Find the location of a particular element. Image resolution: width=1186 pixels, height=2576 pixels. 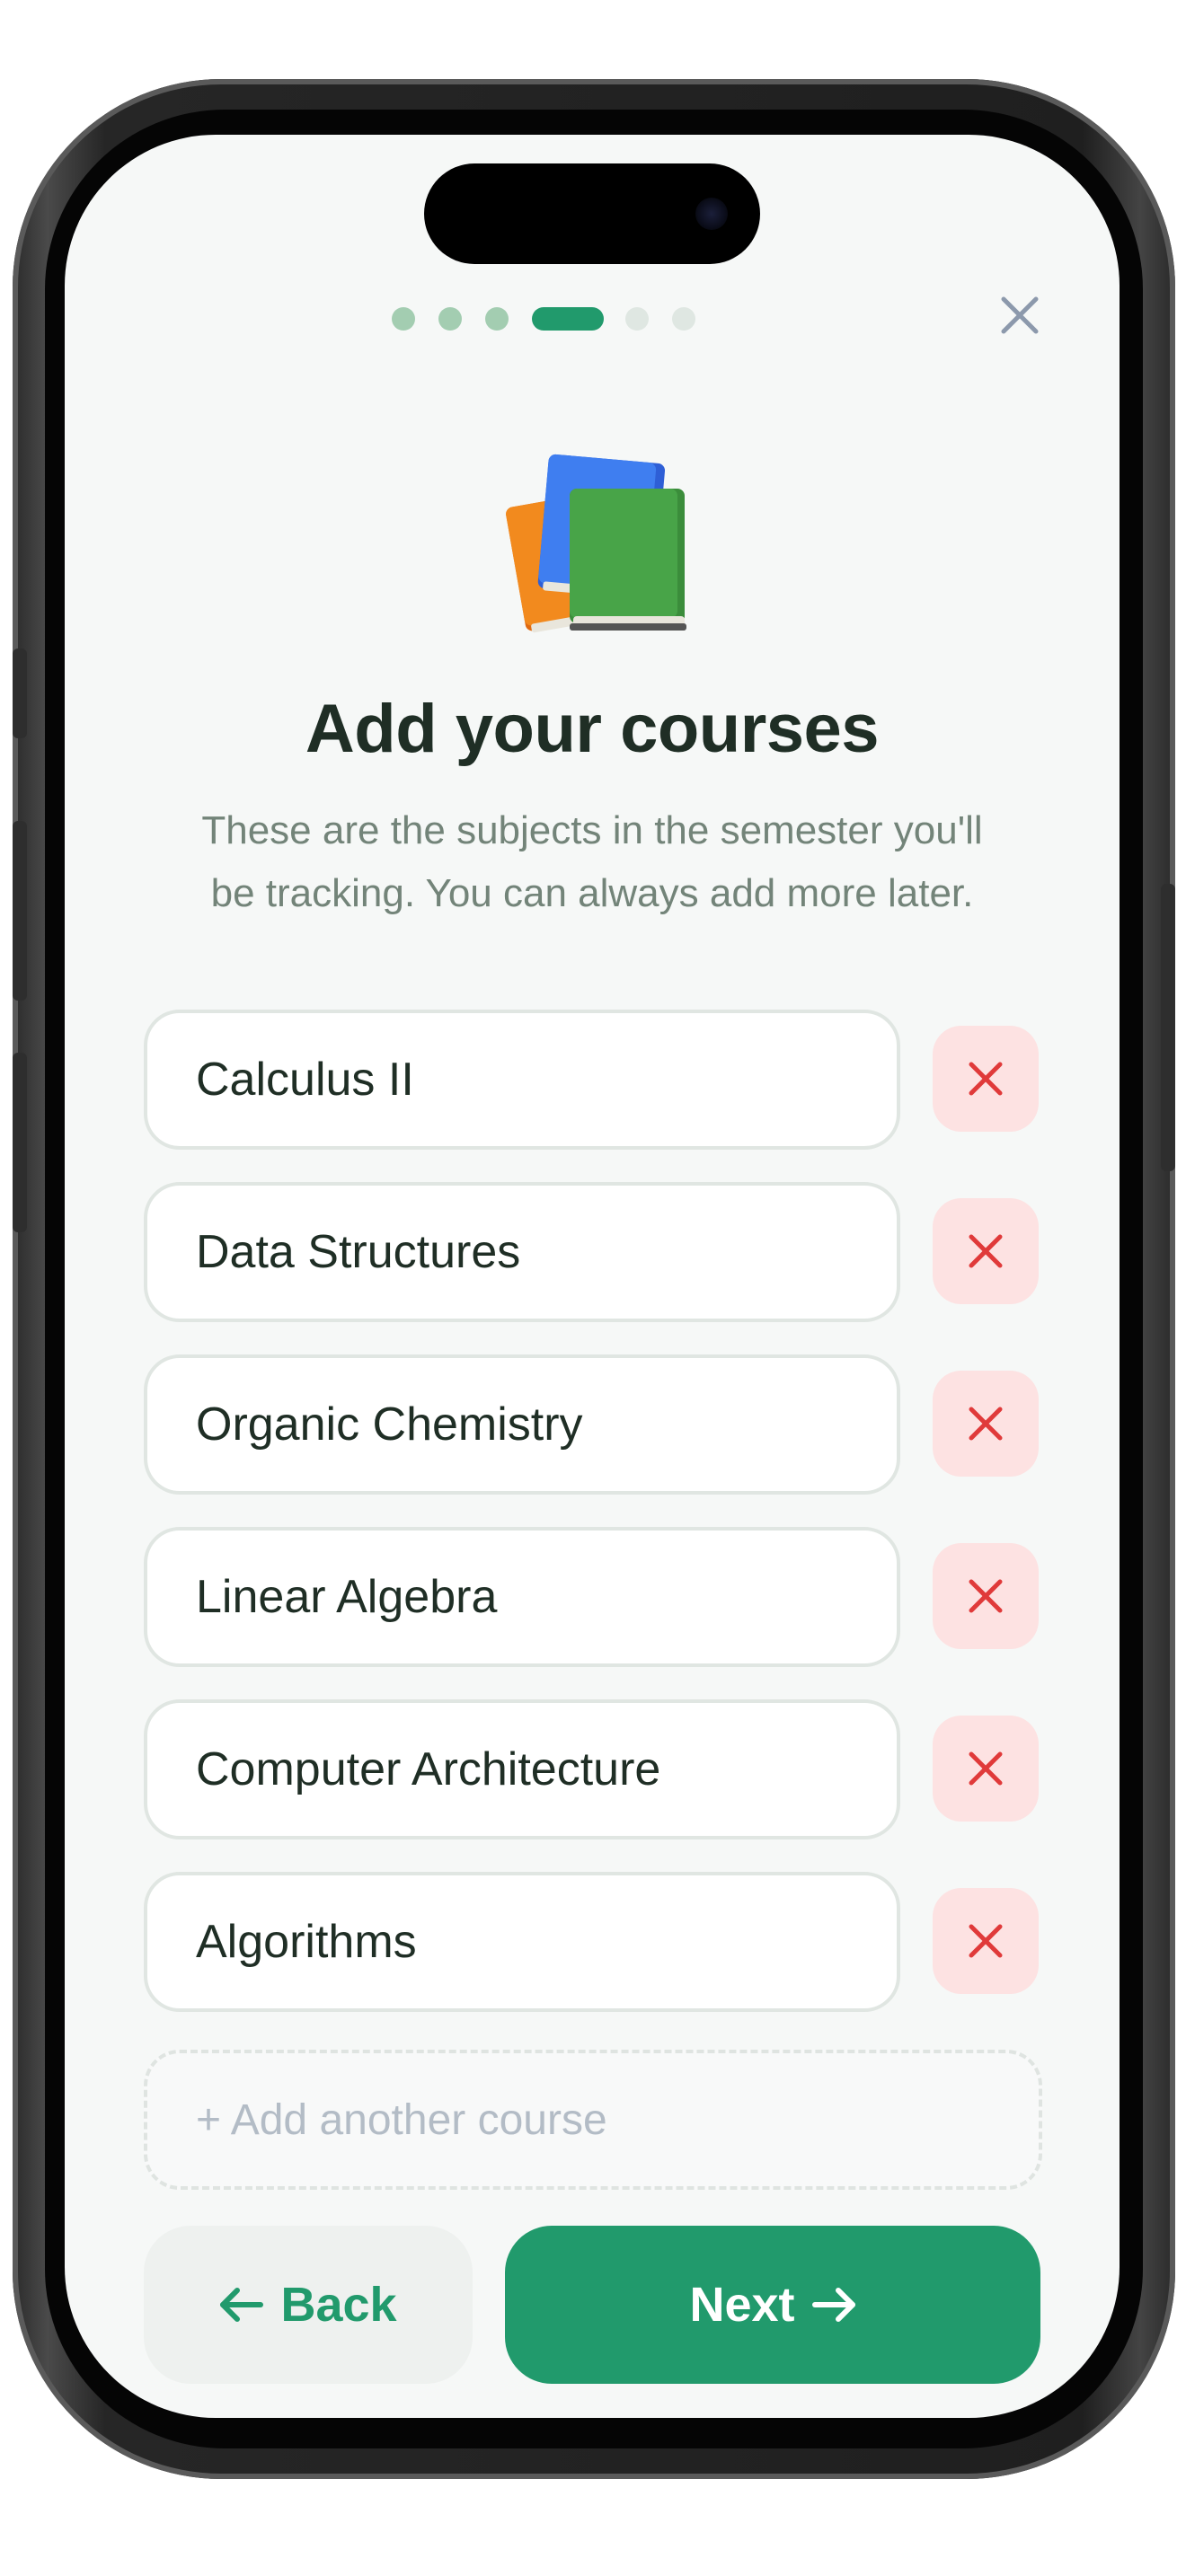

arrow-right-icon is located at coordinates (833, 2305).